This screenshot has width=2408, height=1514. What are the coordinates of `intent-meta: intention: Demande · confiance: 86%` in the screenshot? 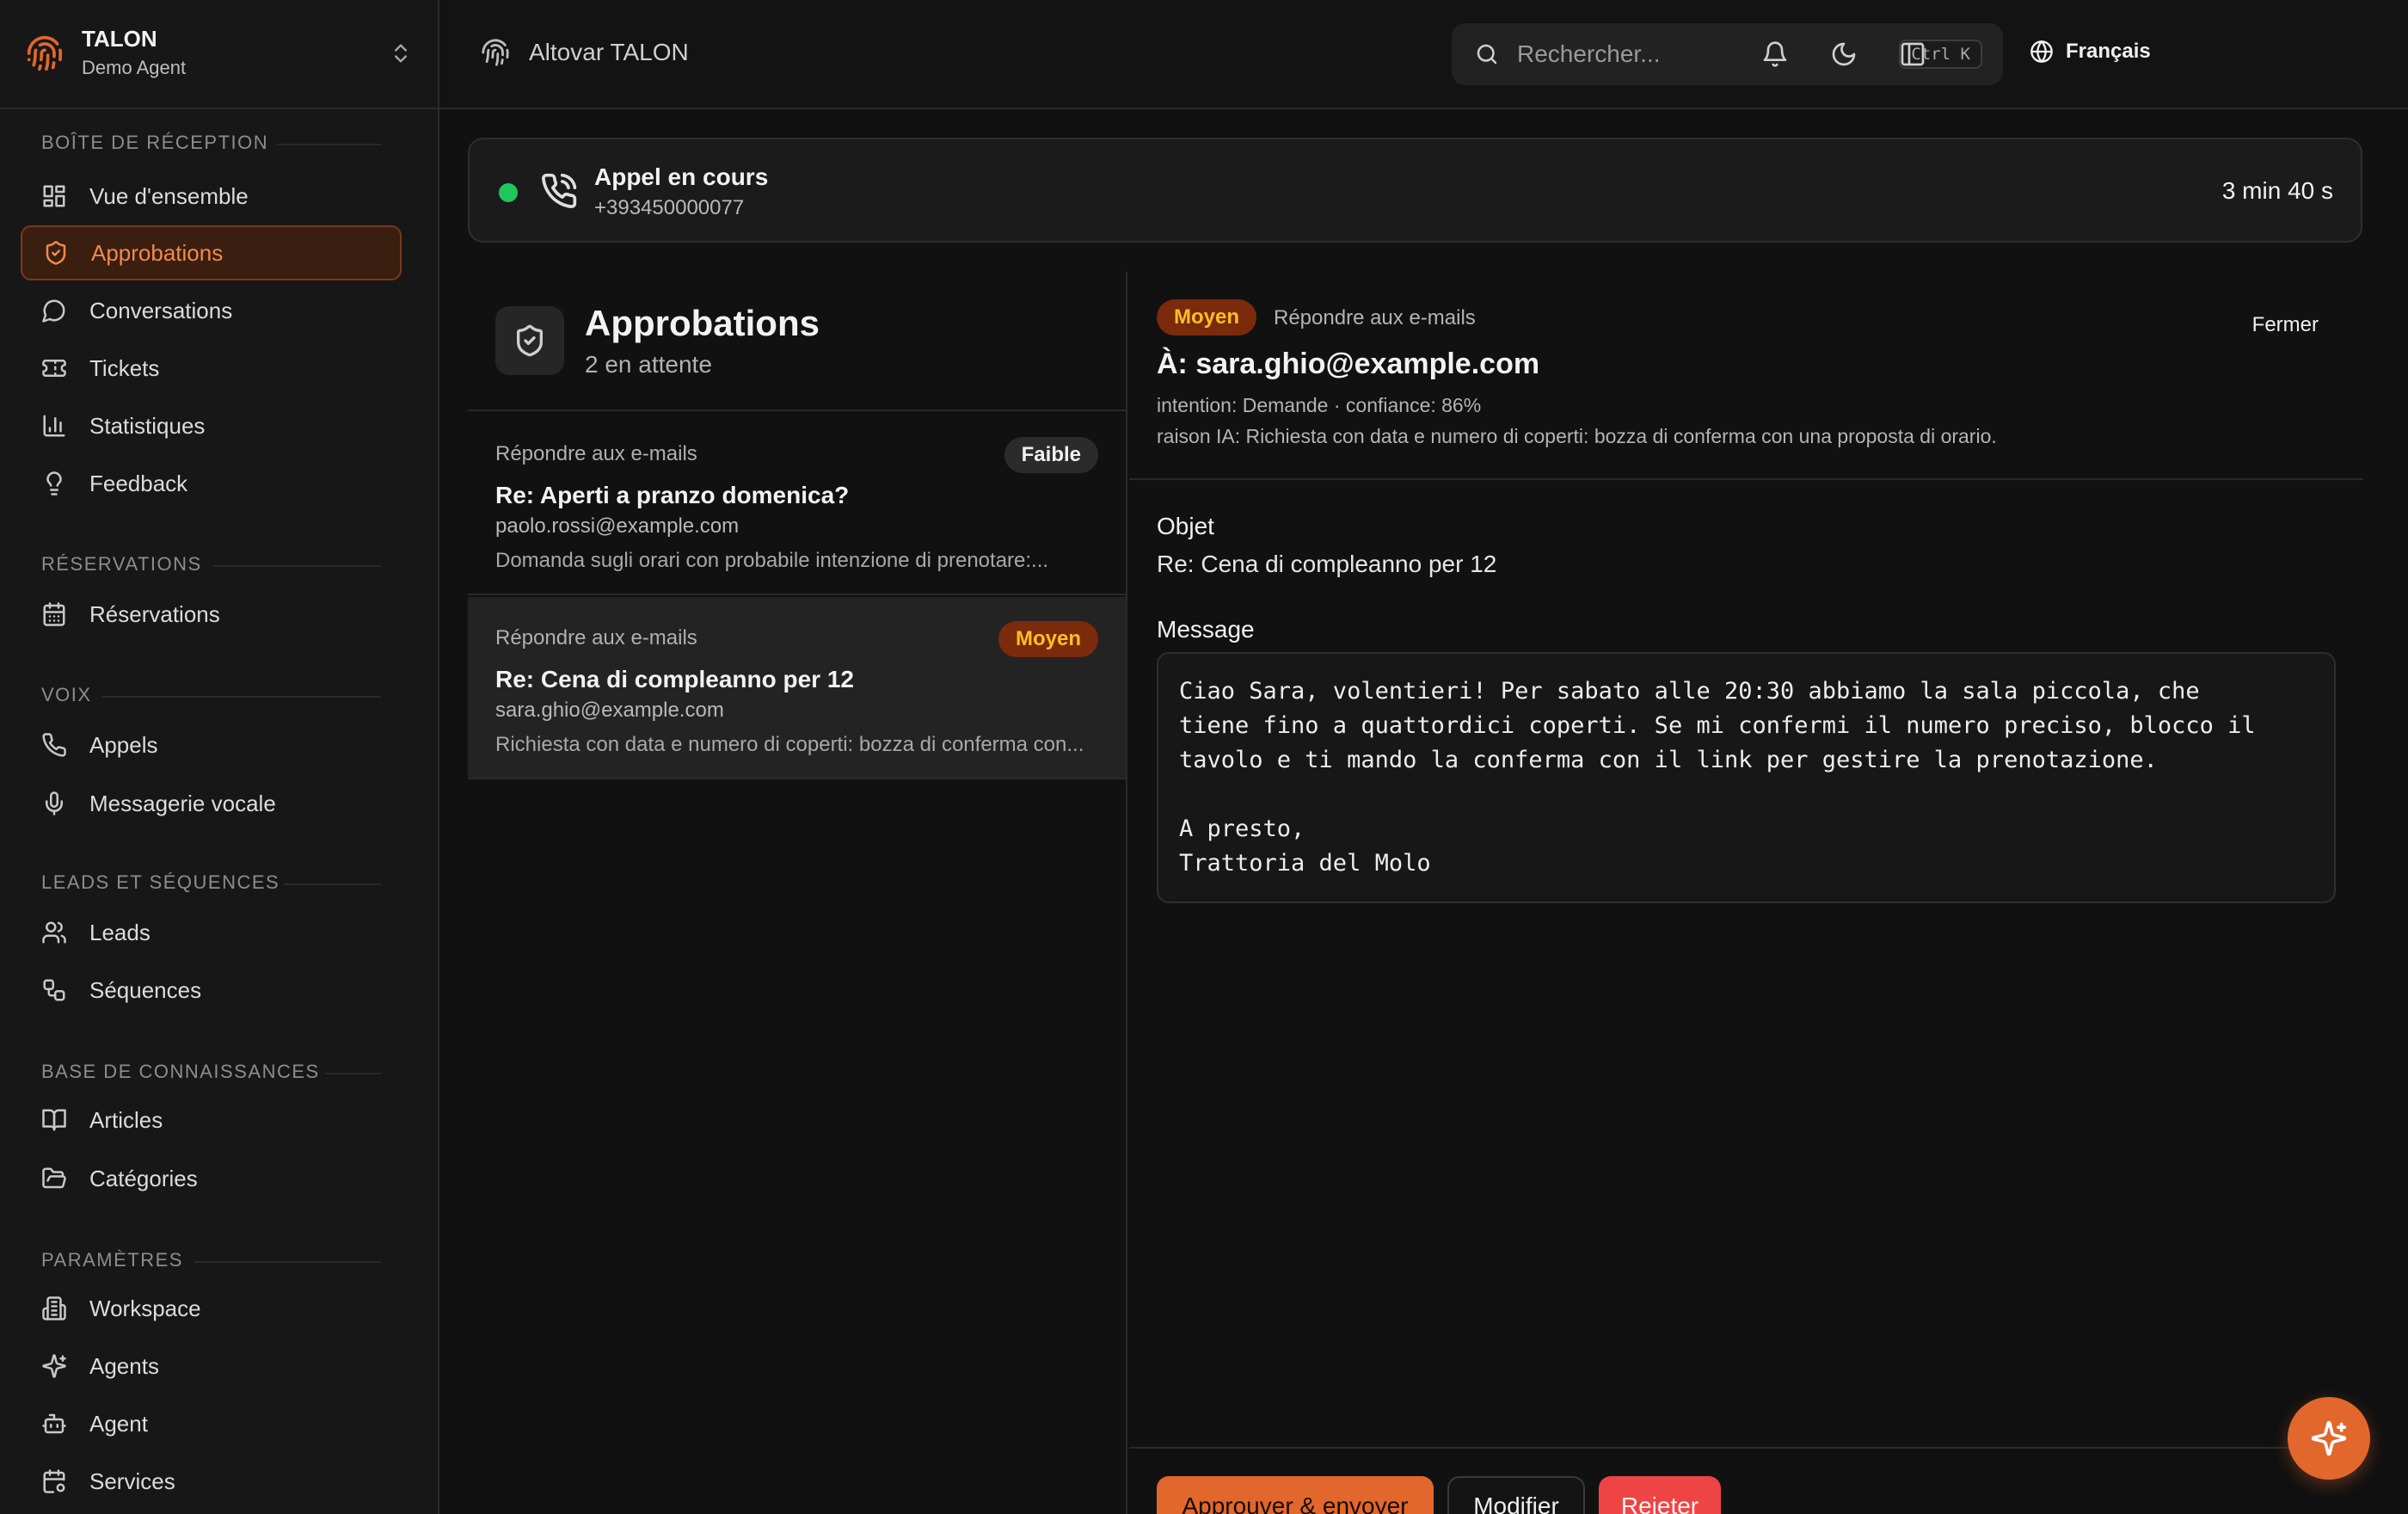 It's located at (1320, 405).